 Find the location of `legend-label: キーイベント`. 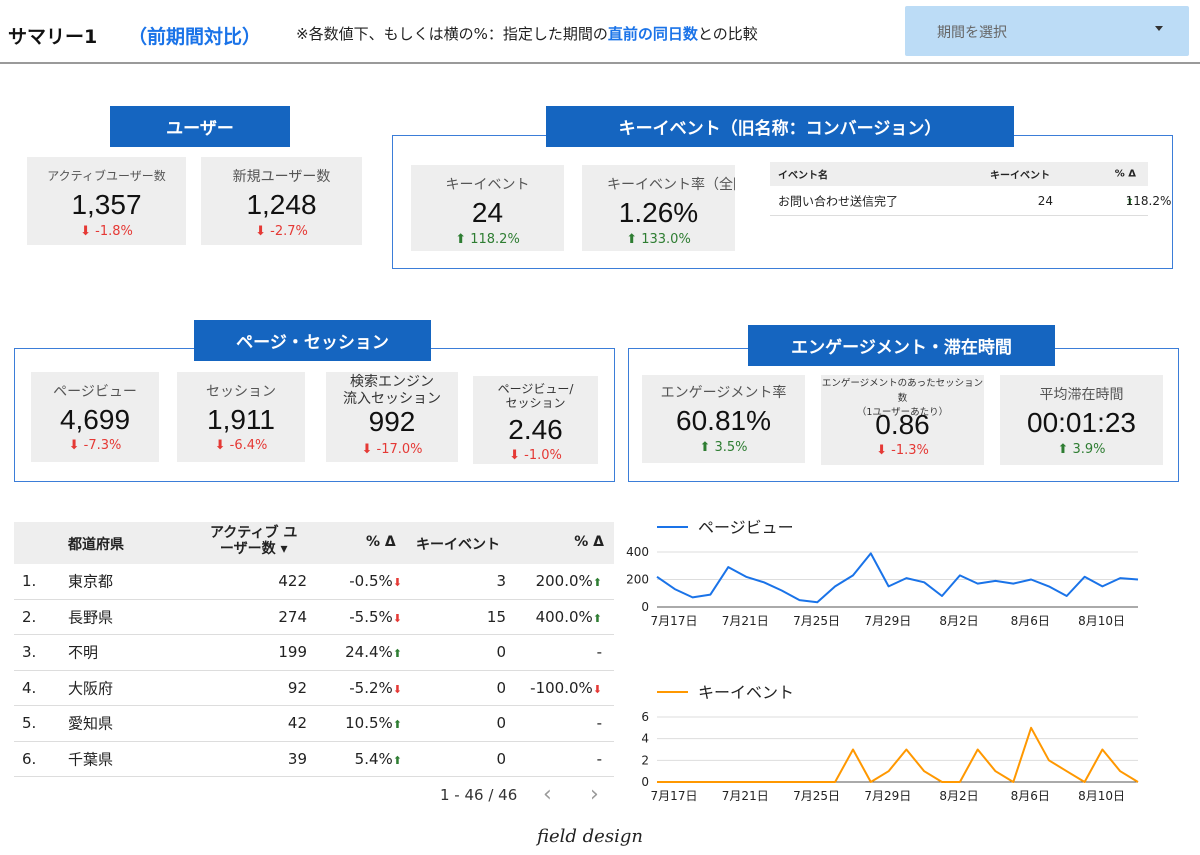

legend-label: キーイベント is located at coordinates (746, 692).